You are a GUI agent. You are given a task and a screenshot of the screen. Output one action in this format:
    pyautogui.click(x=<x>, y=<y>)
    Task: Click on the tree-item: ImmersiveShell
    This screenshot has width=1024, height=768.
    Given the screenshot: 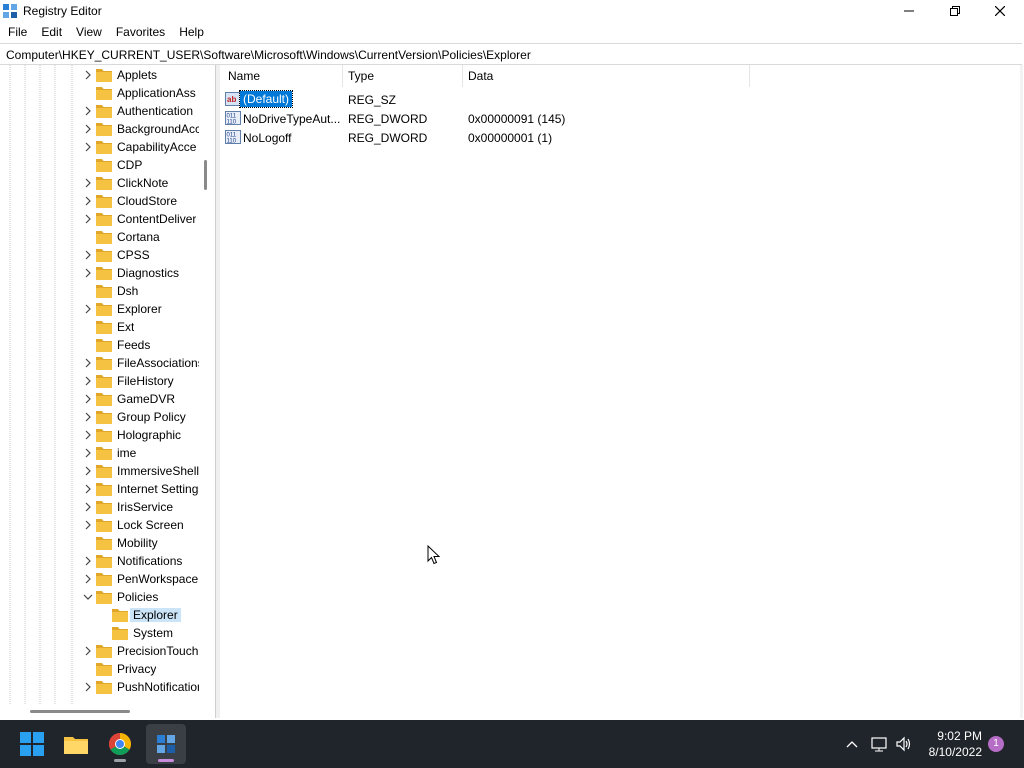 What is the action you would take?
    pyautogui.click(x=100, y=471)
    